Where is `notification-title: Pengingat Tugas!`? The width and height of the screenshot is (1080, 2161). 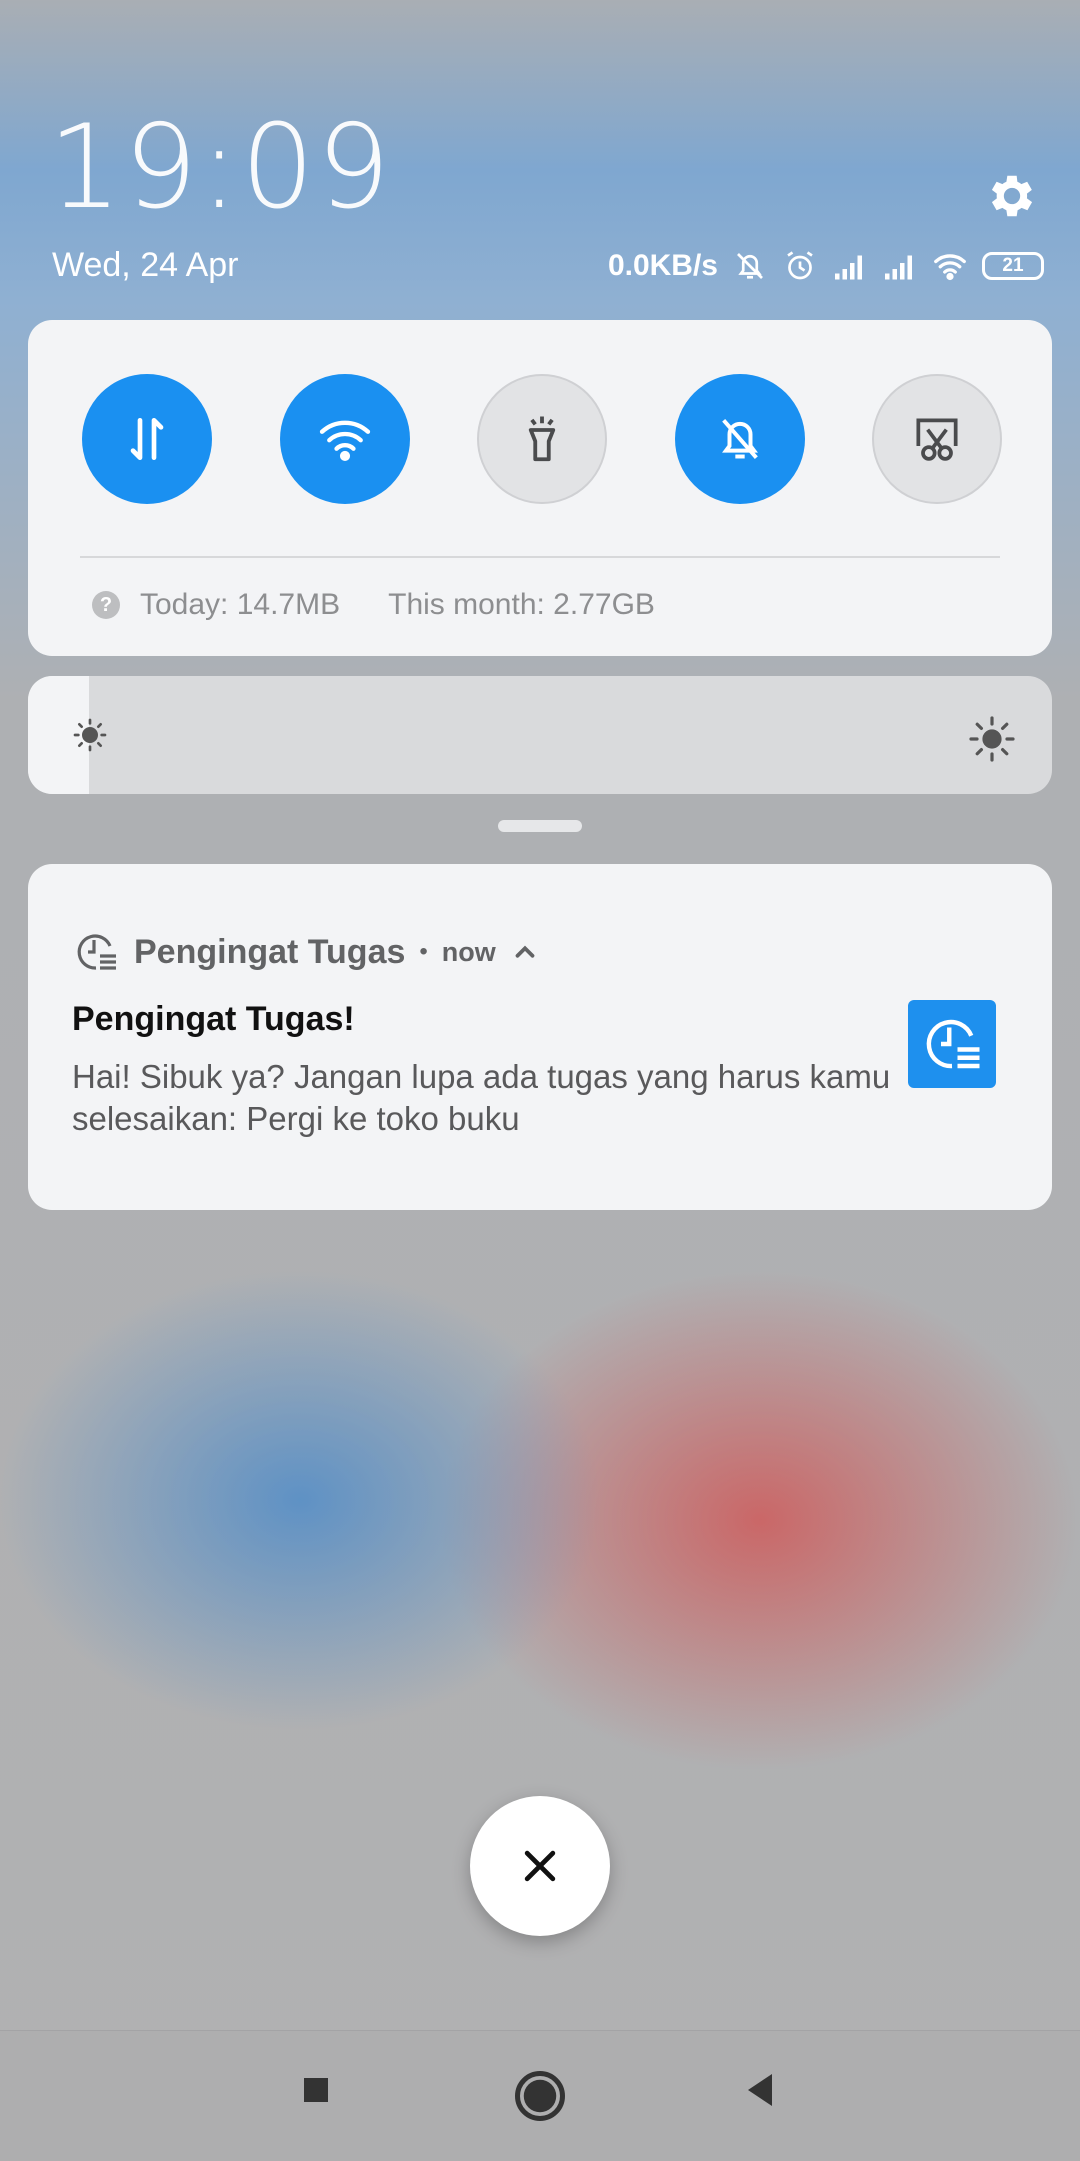
notification-title: Pengingat Tugas! is located at coordinates (213, 1019).